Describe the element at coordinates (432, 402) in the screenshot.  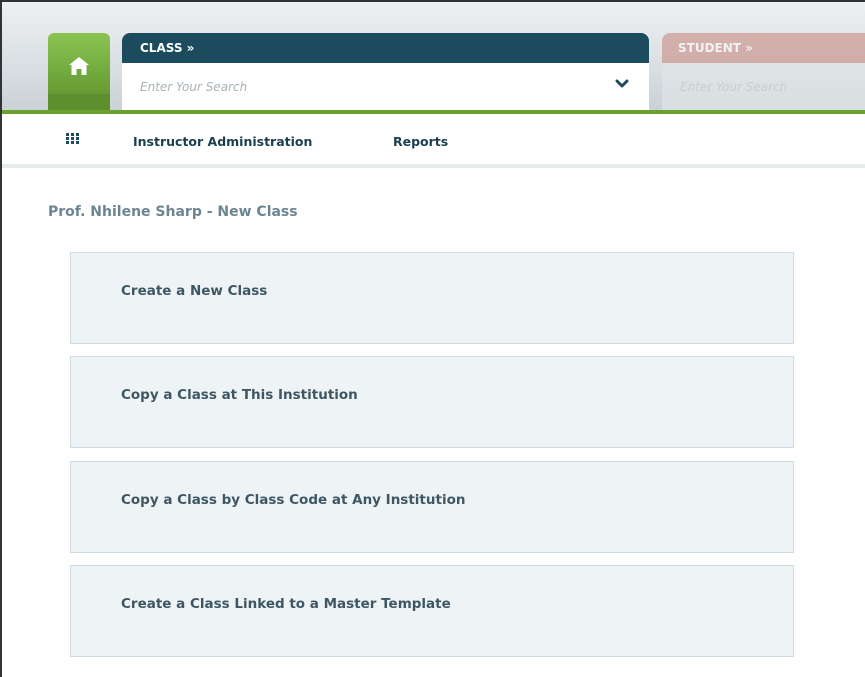
I see `copy-class-this-institution-option: Copy a Class at This Institution` at that location.